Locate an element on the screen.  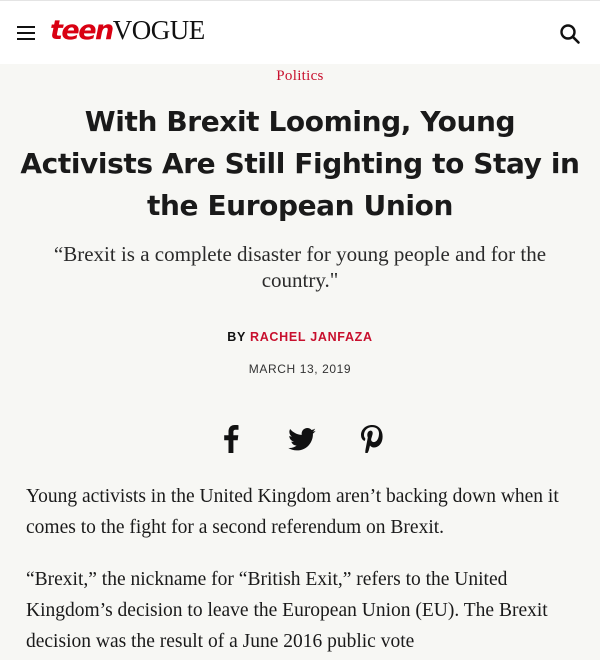
teen-vogue-logo: teen VOGUE is located at coordinates (127, 32).